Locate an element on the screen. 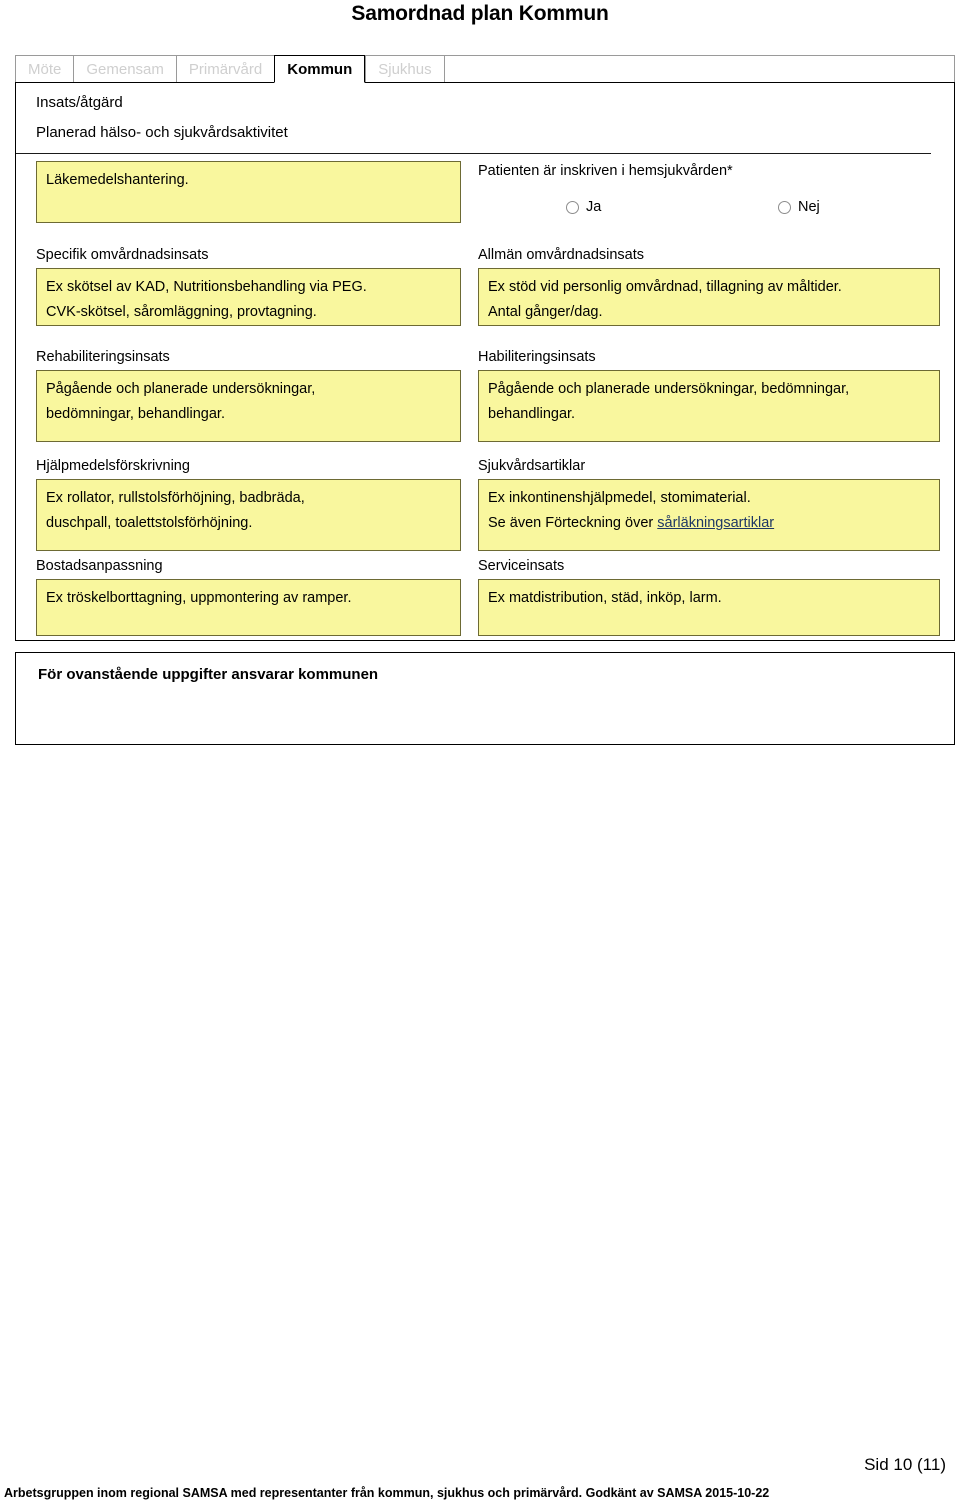  radio-option-ja: Ja is located at coordinates (583, 207).